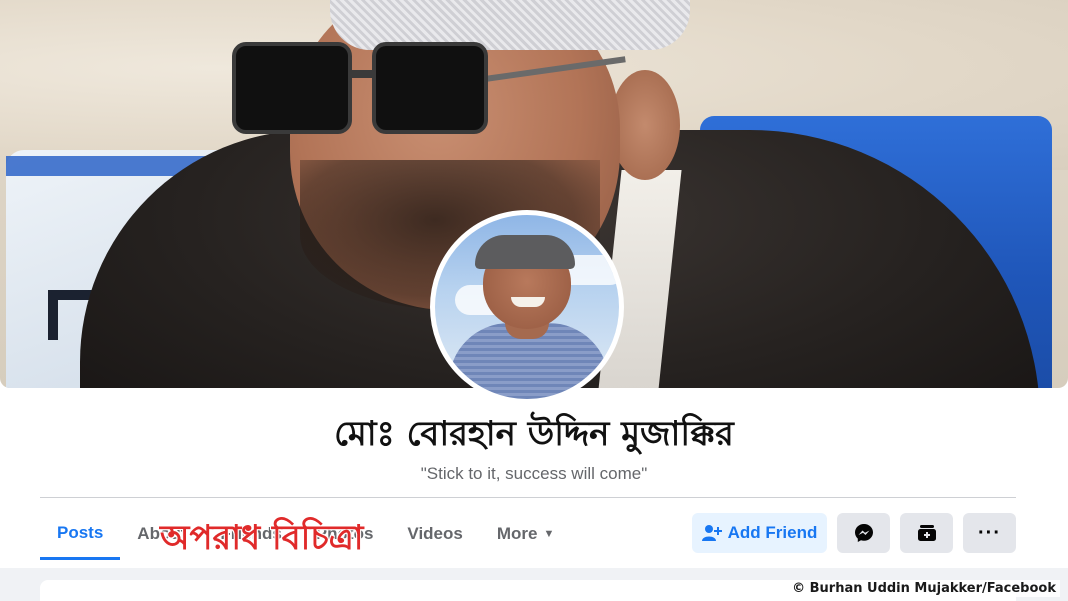  What do you see at coordinates (517, 533) in the screenshot?
I see `tab-more-label: More` at bounding box center [517, 533].